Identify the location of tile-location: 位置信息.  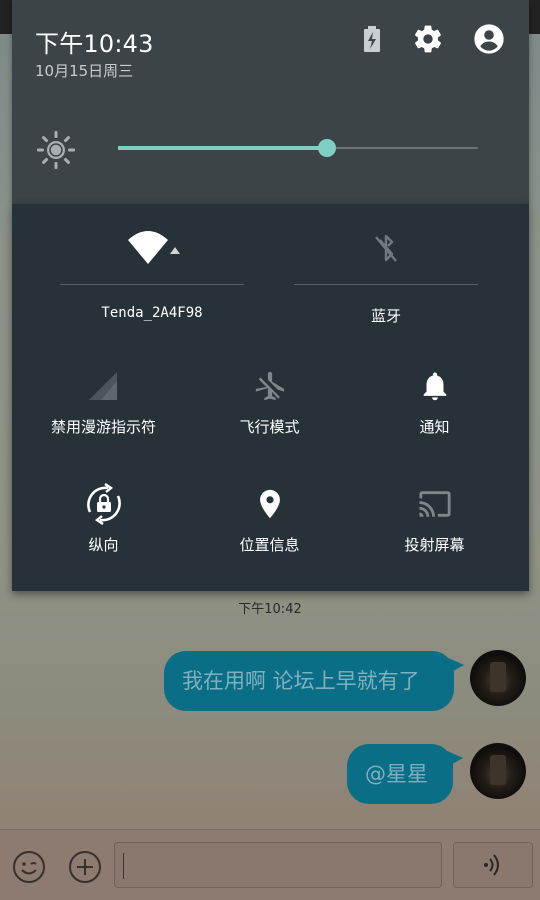
(269, 518).